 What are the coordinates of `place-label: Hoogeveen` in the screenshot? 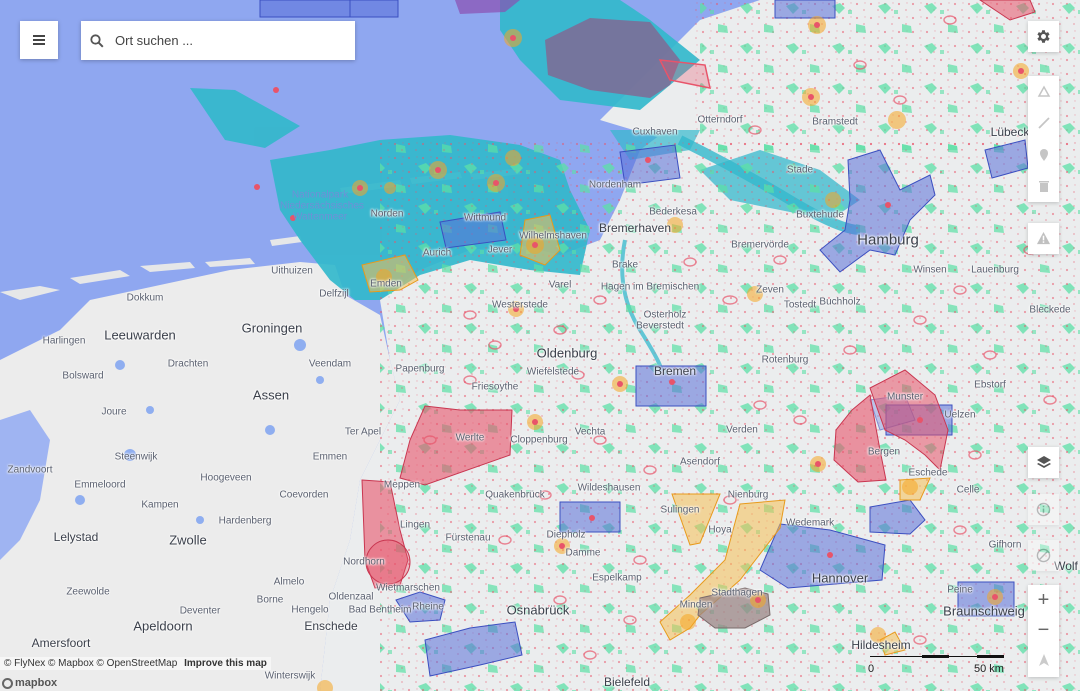 It's located at (226, 478).